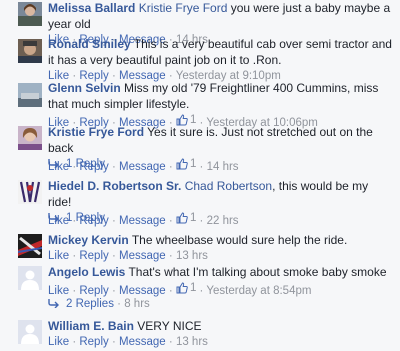 This screenshot has width=400, height=351. What do you see at coordinates (258, 291) in the screenshot?
I see `comment-timestamp: Yesterday at 8:54pm` at bounding box center [258, 291].